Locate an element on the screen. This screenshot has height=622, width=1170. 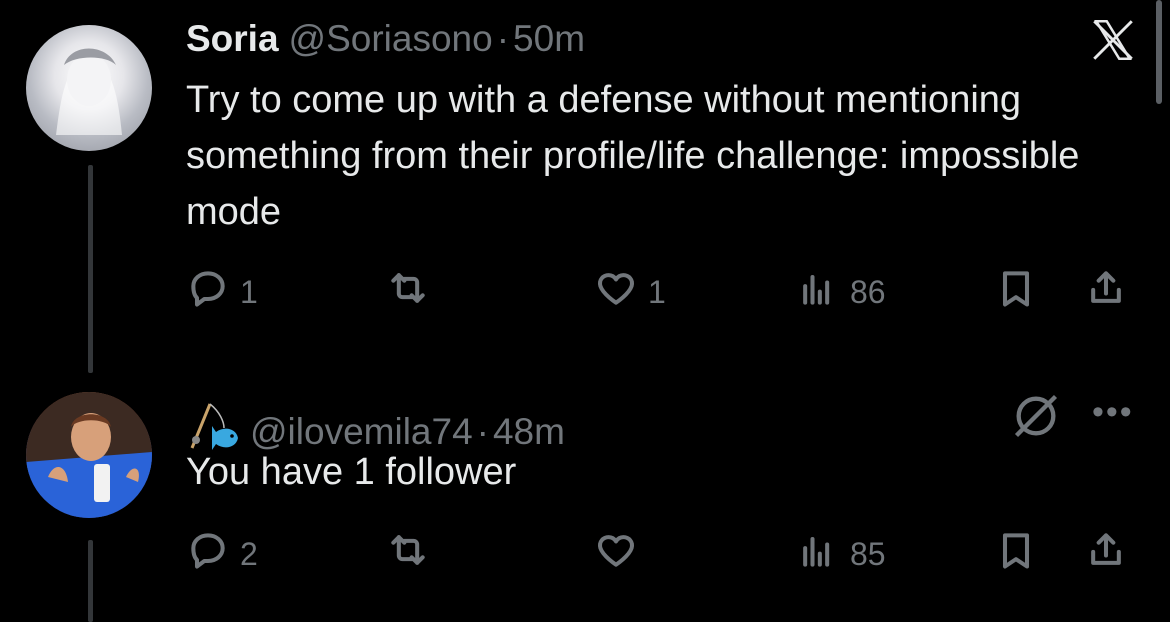
scrollbar is located at coordinates (1159, 52).